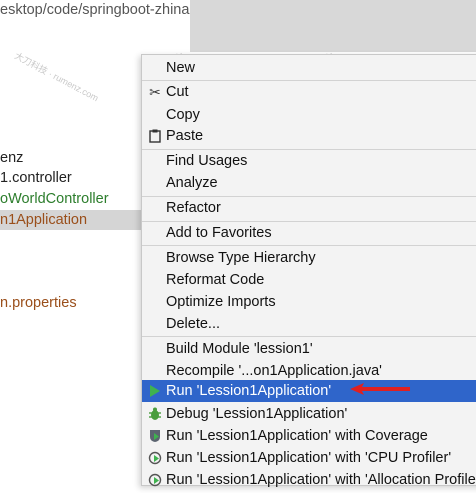 The image size is (476, 493). What do you see at coordinates (309, 115) in the screenshot?
I see `menu-item-copy: Copy` at bounding box center [309, 115].